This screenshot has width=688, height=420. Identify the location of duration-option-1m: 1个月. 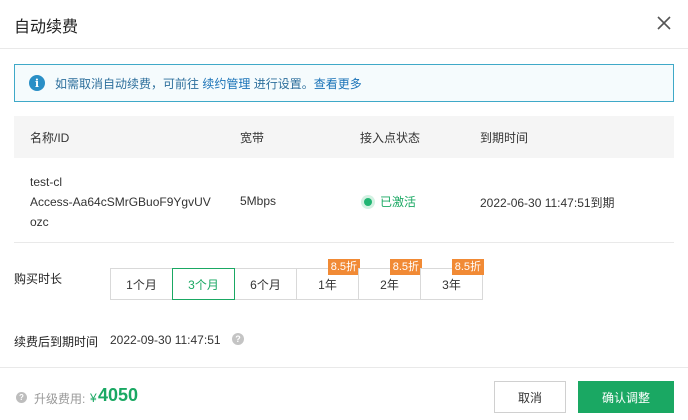
(141, 284).